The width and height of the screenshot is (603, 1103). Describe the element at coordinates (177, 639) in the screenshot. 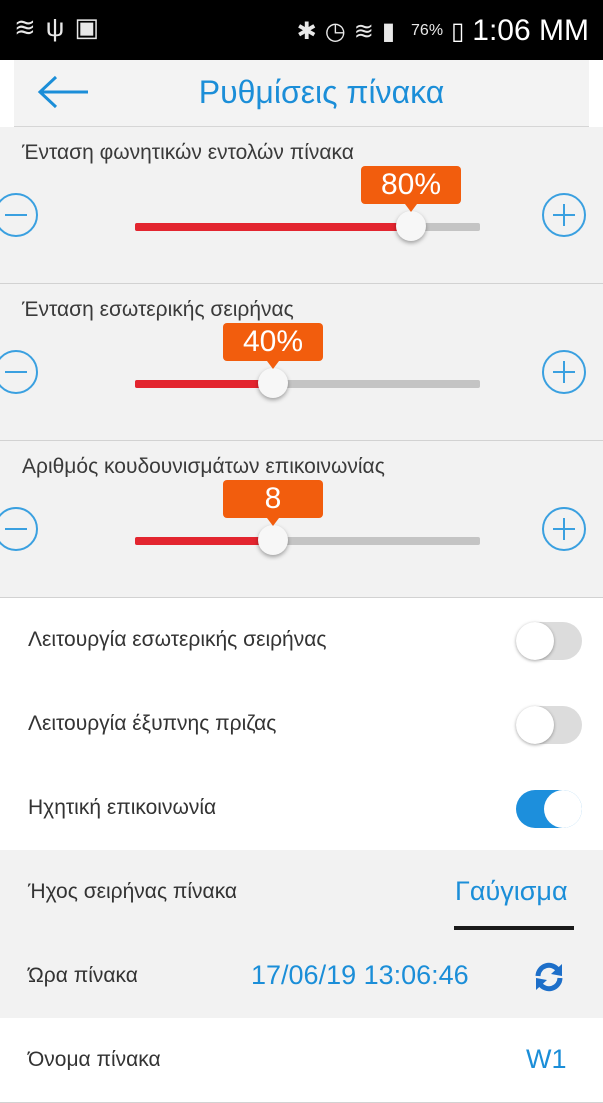

I see `internal-siren-label: Λειτουργία εσωτερικής σειρήνας` at that location.